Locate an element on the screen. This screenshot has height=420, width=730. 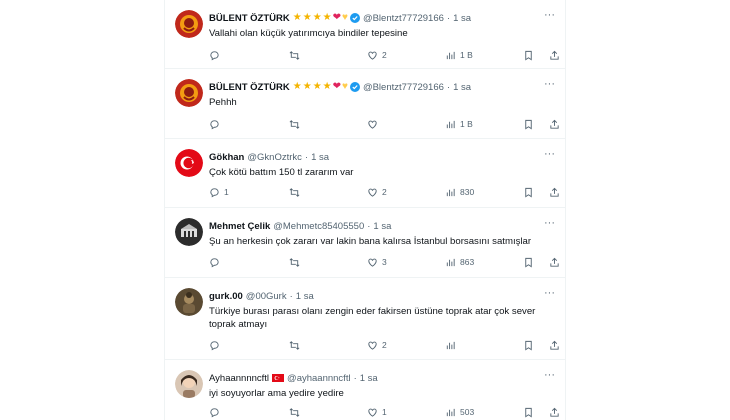
like-button: 1 is located at coordinates (377, 412).